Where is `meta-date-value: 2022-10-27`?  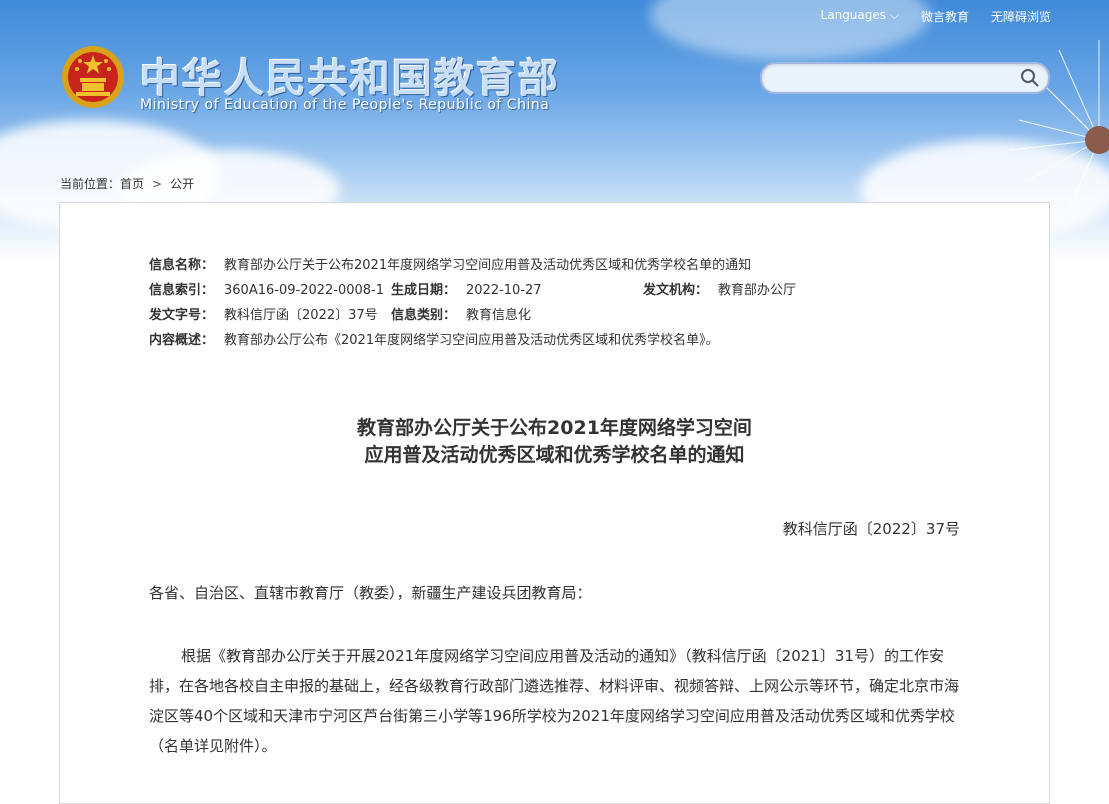 meta-date-value: 2022-10-27 is located at coordinates (504, 290).